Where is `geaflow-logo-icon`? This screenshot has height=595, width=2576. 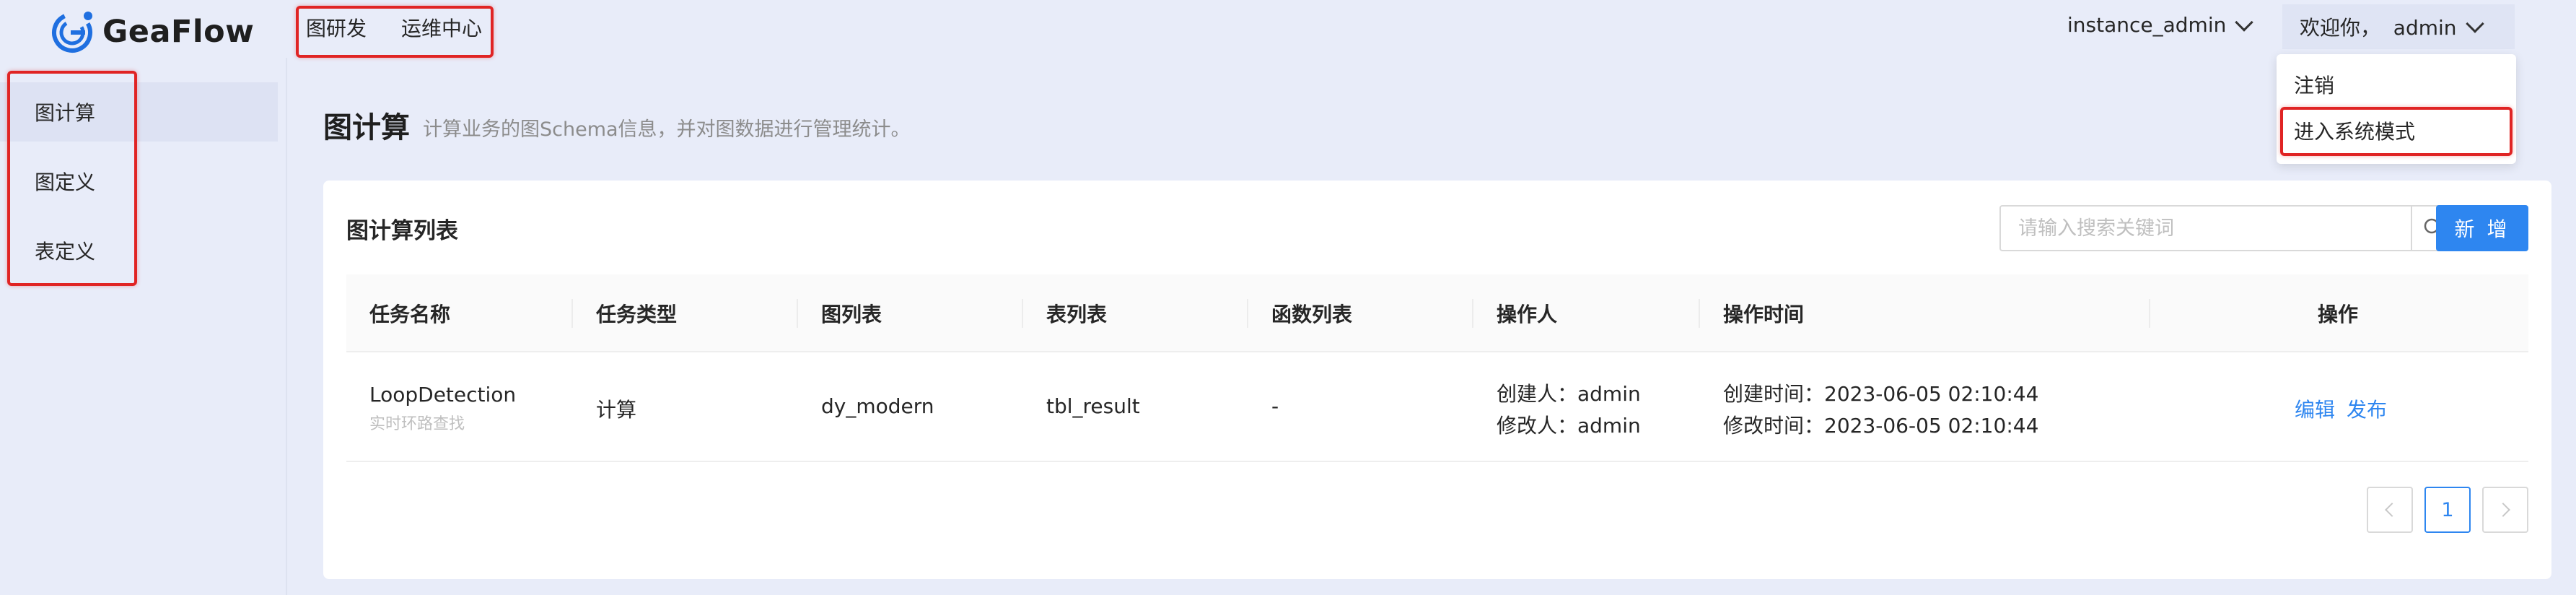
geaflow-logo-icon is located at coordinates (72, 32).